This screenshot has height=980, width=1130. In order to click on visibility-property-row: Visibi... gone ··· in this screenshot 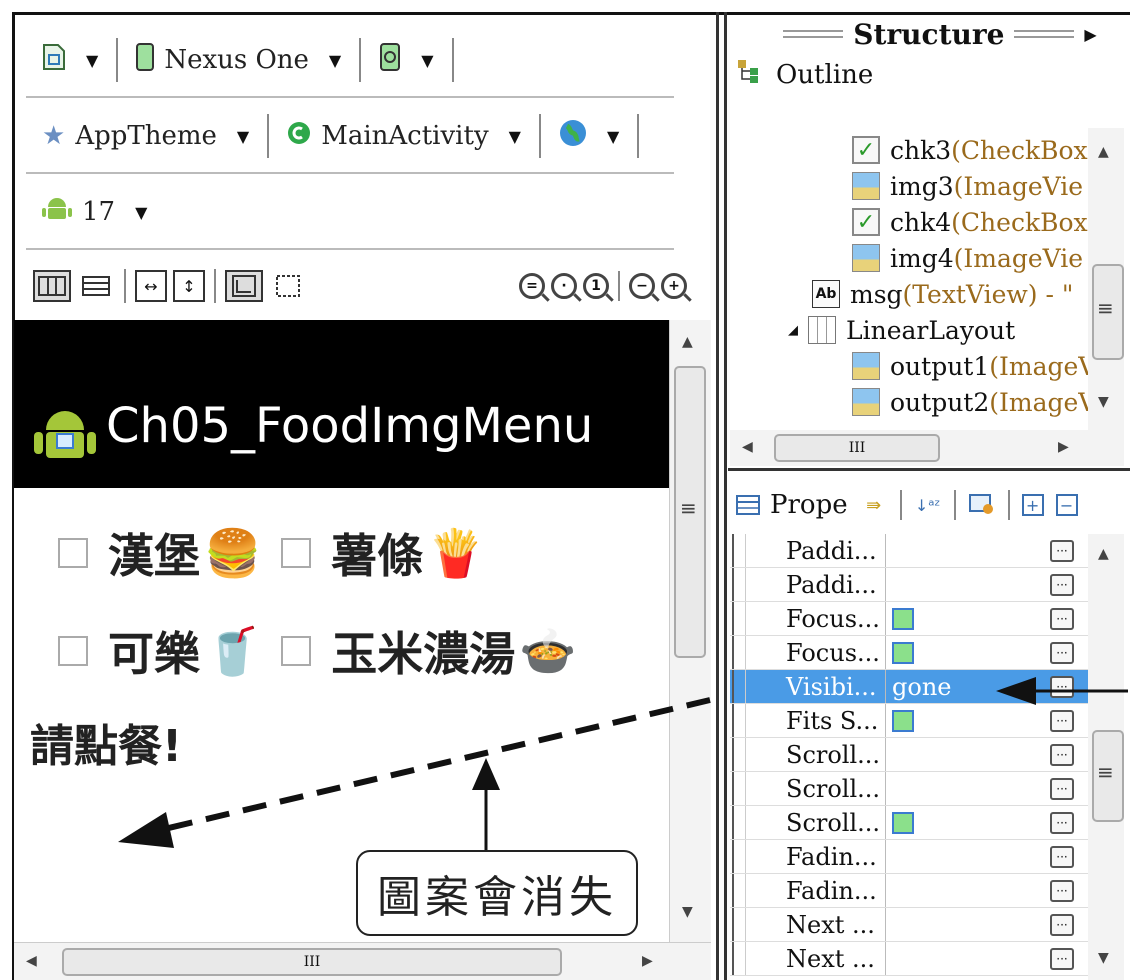, I will do `click(909, 687)`.